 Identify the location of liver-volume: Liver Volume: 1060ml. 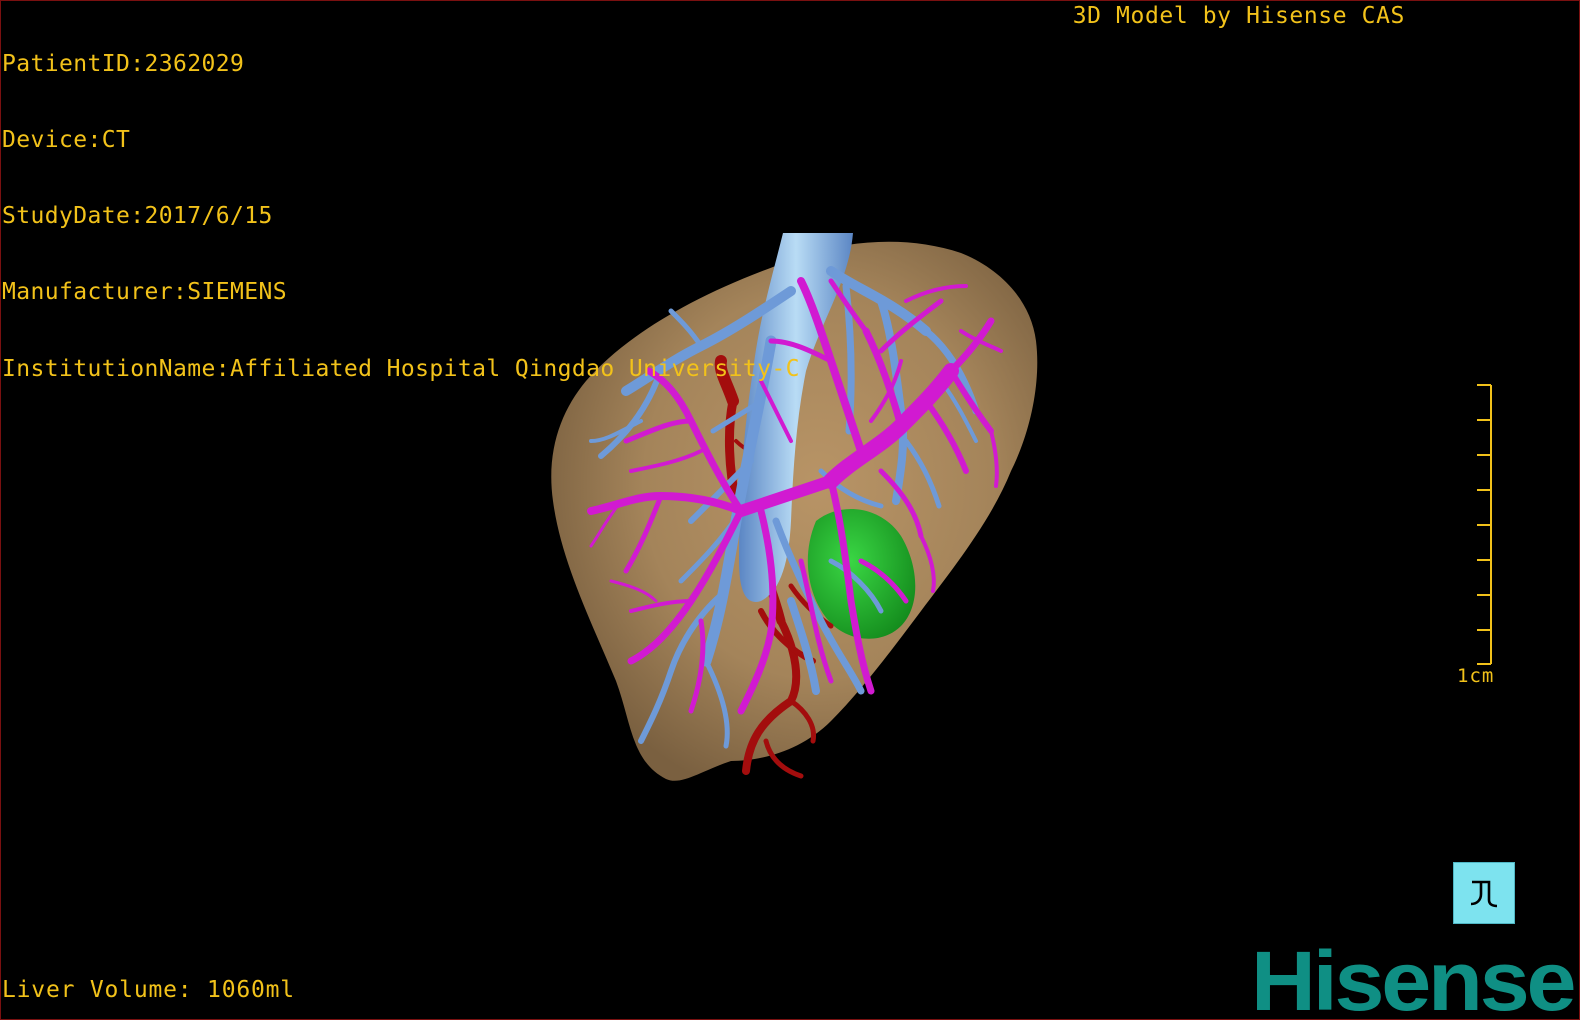
(148, 990).